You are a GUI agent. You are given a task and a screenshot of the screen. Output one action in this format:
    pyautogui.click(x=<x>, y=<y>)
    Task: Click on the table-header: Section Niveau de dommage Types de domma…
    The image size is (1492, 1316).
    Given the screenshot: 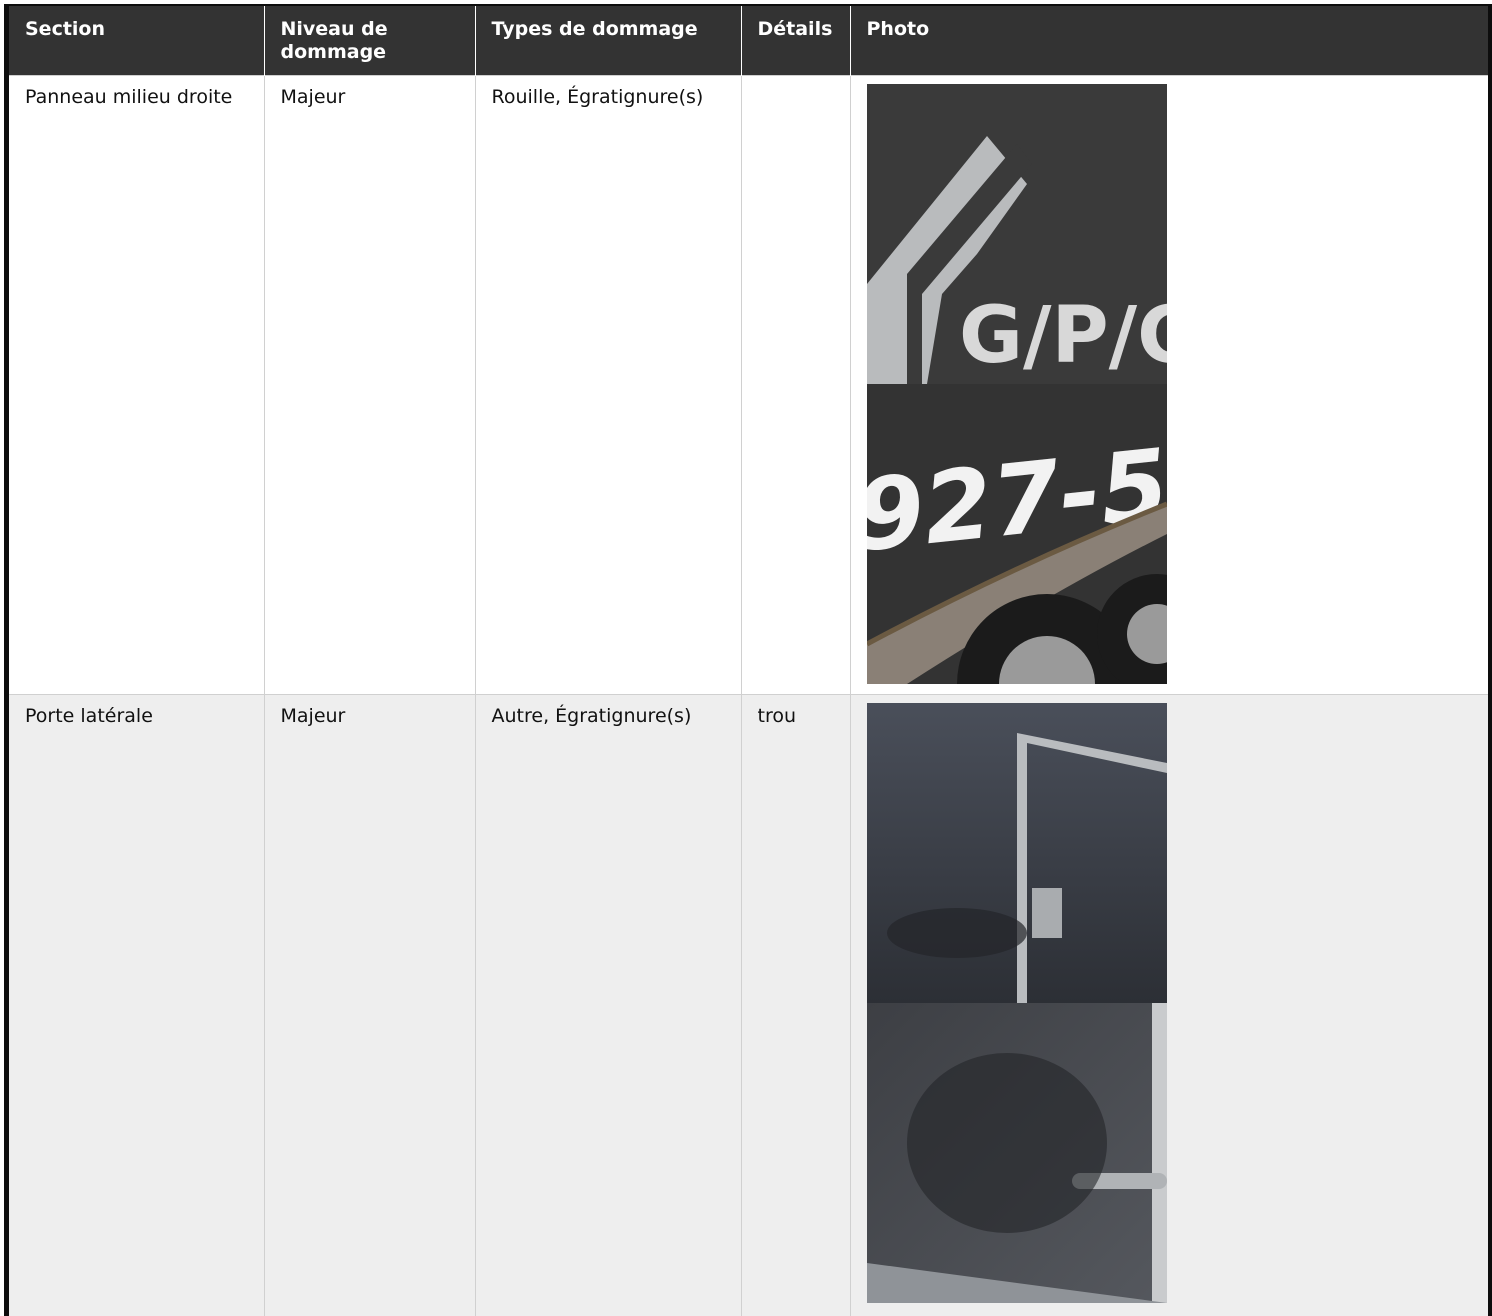 What is the action you would take?
    pyautogui.click(x=748, y=41)
    